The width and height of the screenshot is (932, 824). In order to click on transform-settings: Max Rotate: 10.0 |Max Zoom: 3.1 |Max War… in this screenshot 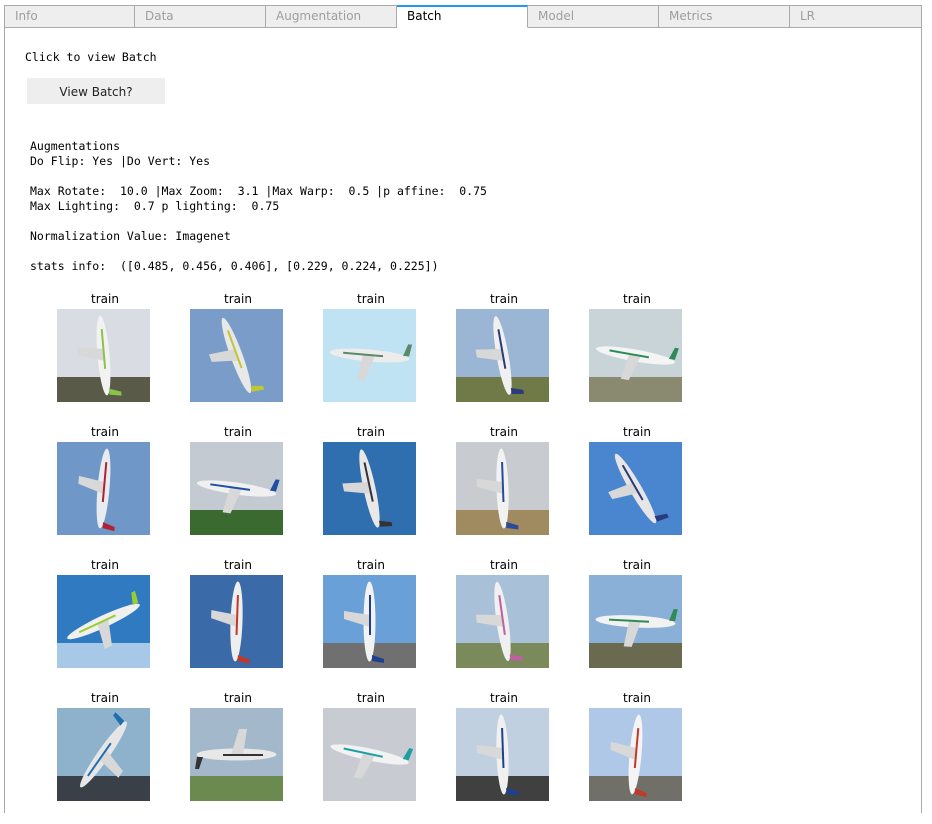, I will do `click(258, 191)`.